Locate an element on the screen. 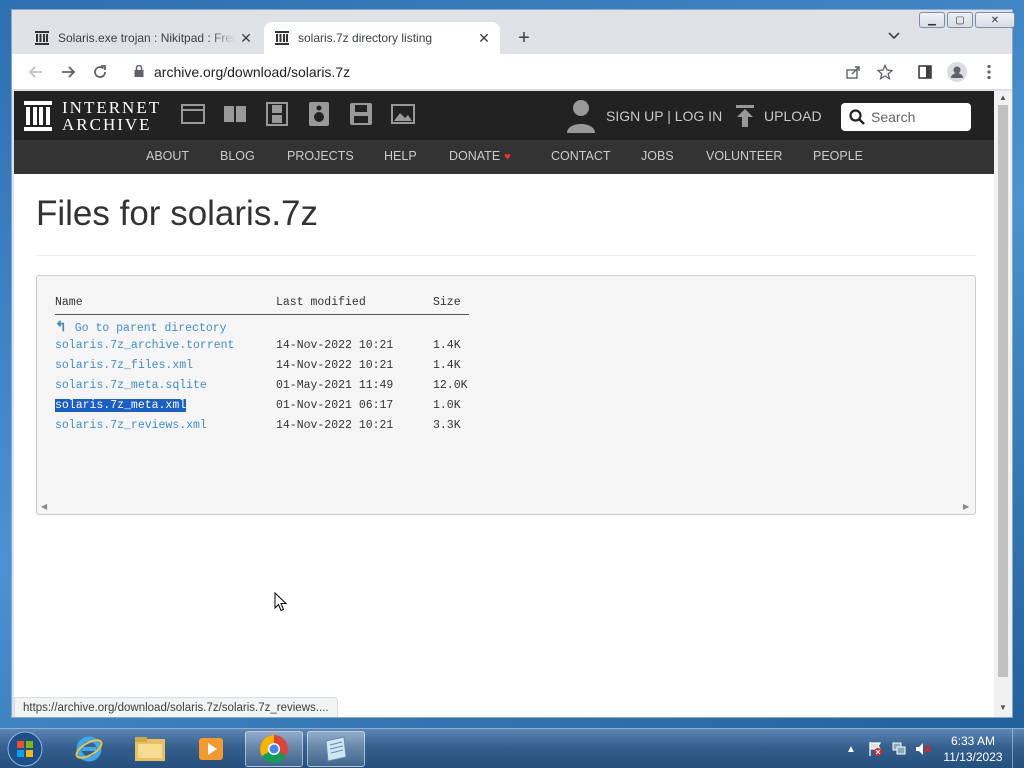 This screenshot has height=768, width=1024. close-window-button: ✕ is located at coordinates (995, 20).